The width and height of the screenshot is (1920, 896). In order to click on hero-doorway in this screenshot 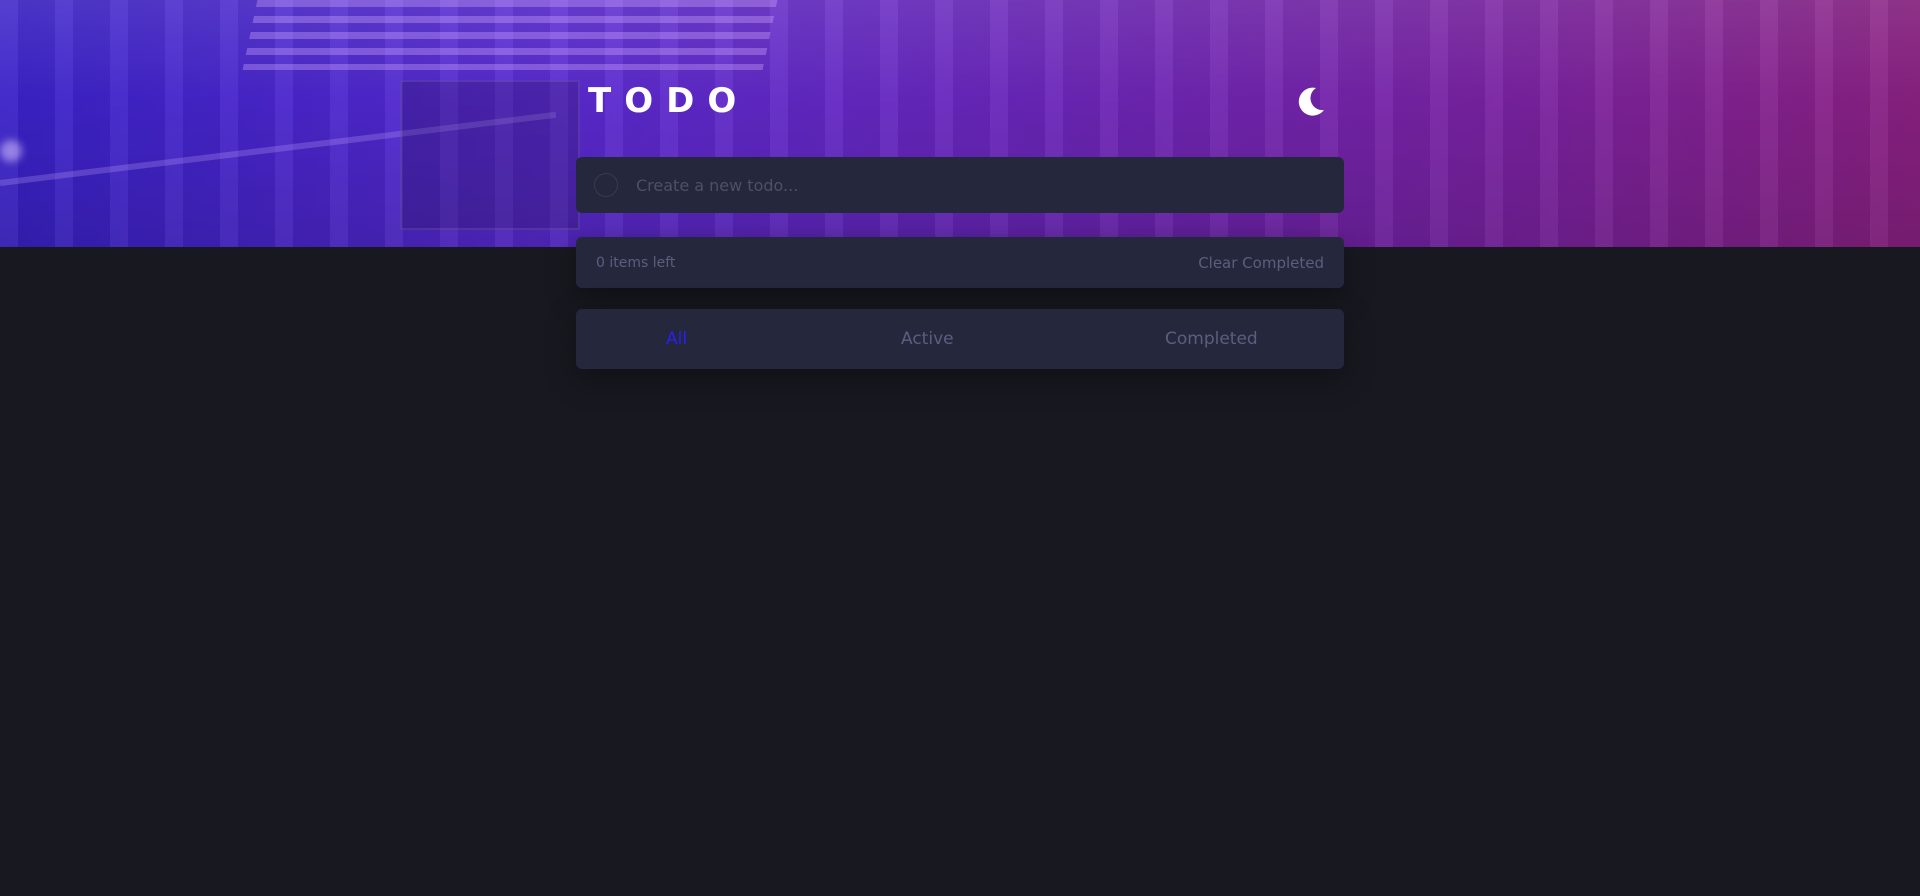, I will do `click(490, 155)`.